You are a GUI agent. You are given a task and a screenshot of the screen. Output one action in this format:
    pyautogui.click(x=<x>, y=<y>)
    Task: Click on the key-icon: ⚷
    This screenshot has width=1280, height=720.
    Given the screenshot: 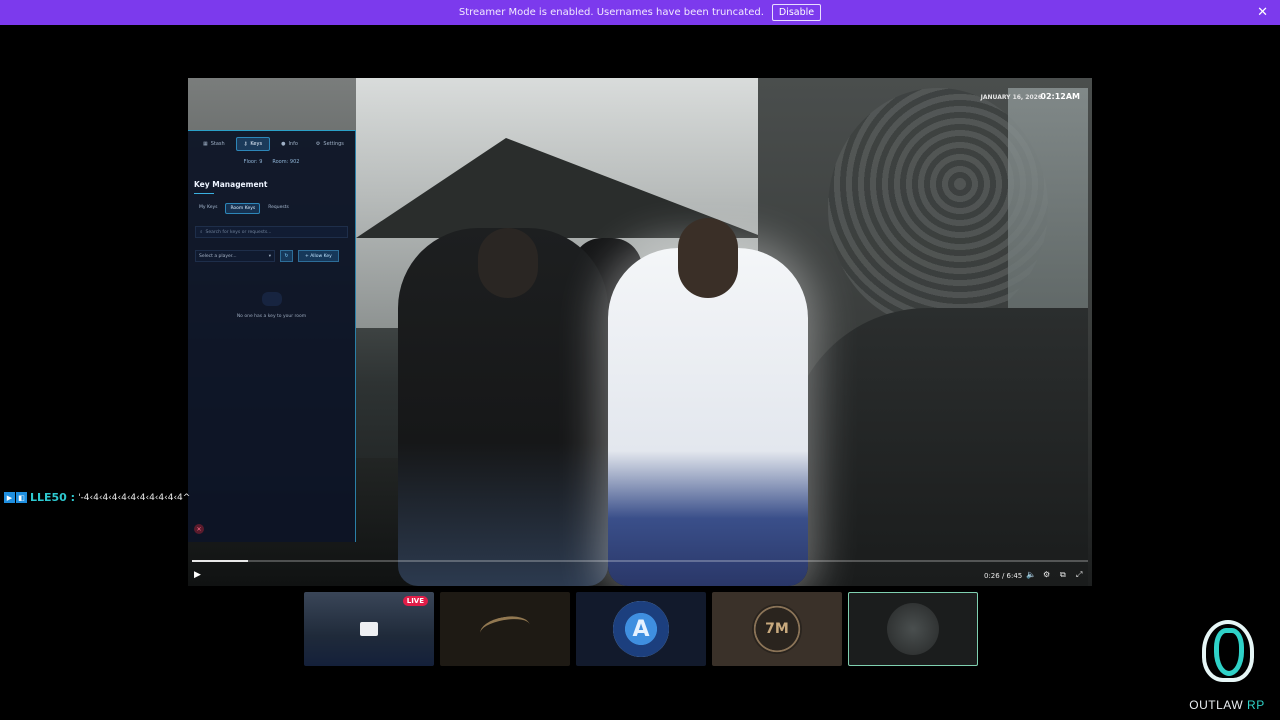 What is the action you would take?
    pyautogui.click(x=245, y=144)
    